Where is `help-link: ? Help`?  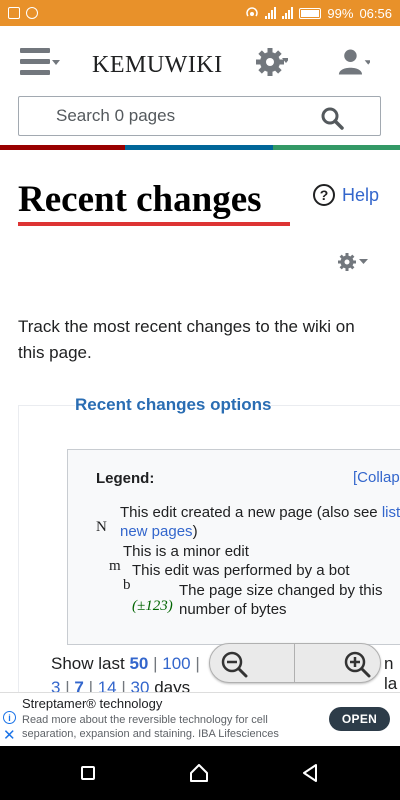 help-link: ? Help is located at coordinates (346, 195).